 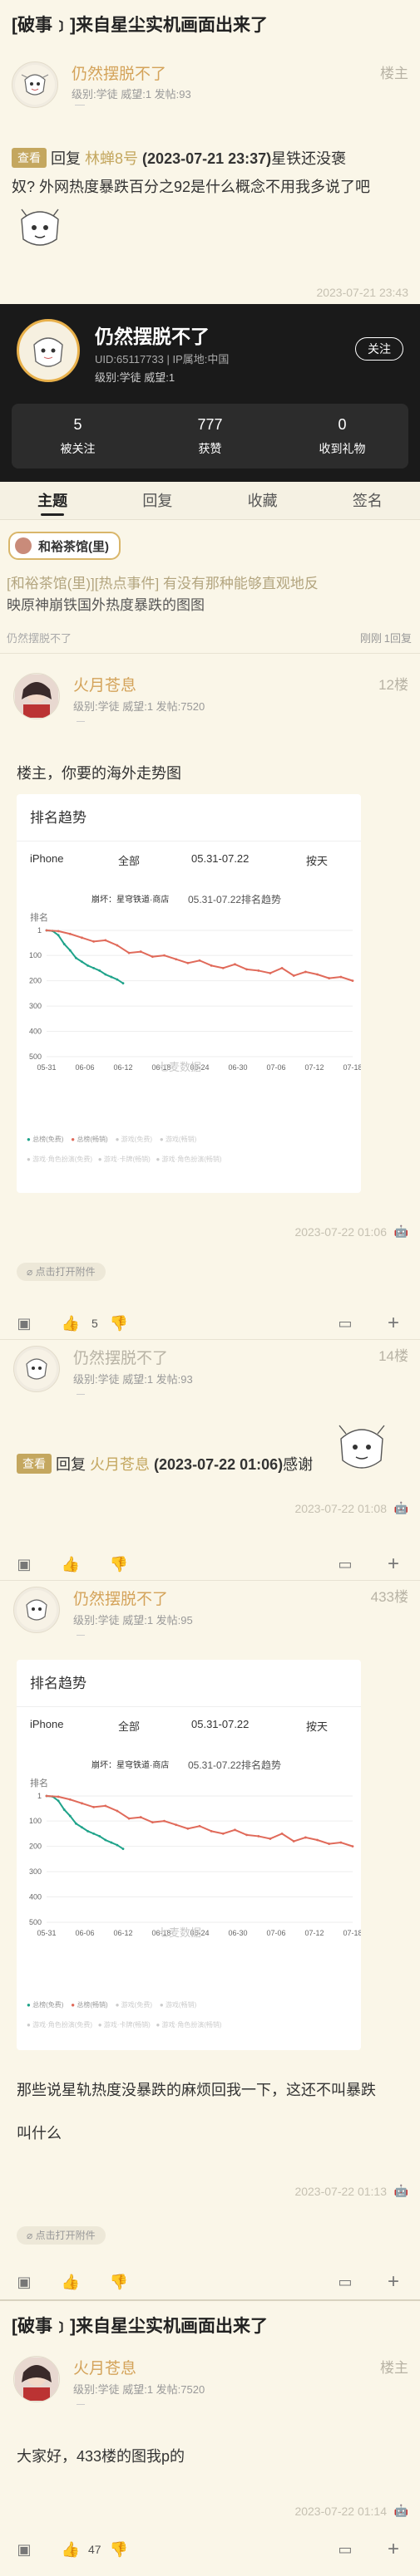 What do you see at coordinates (46, 1067) in the screenshot?
I see `x-tick-label: 05-31` at bounding box center [46, 1067].